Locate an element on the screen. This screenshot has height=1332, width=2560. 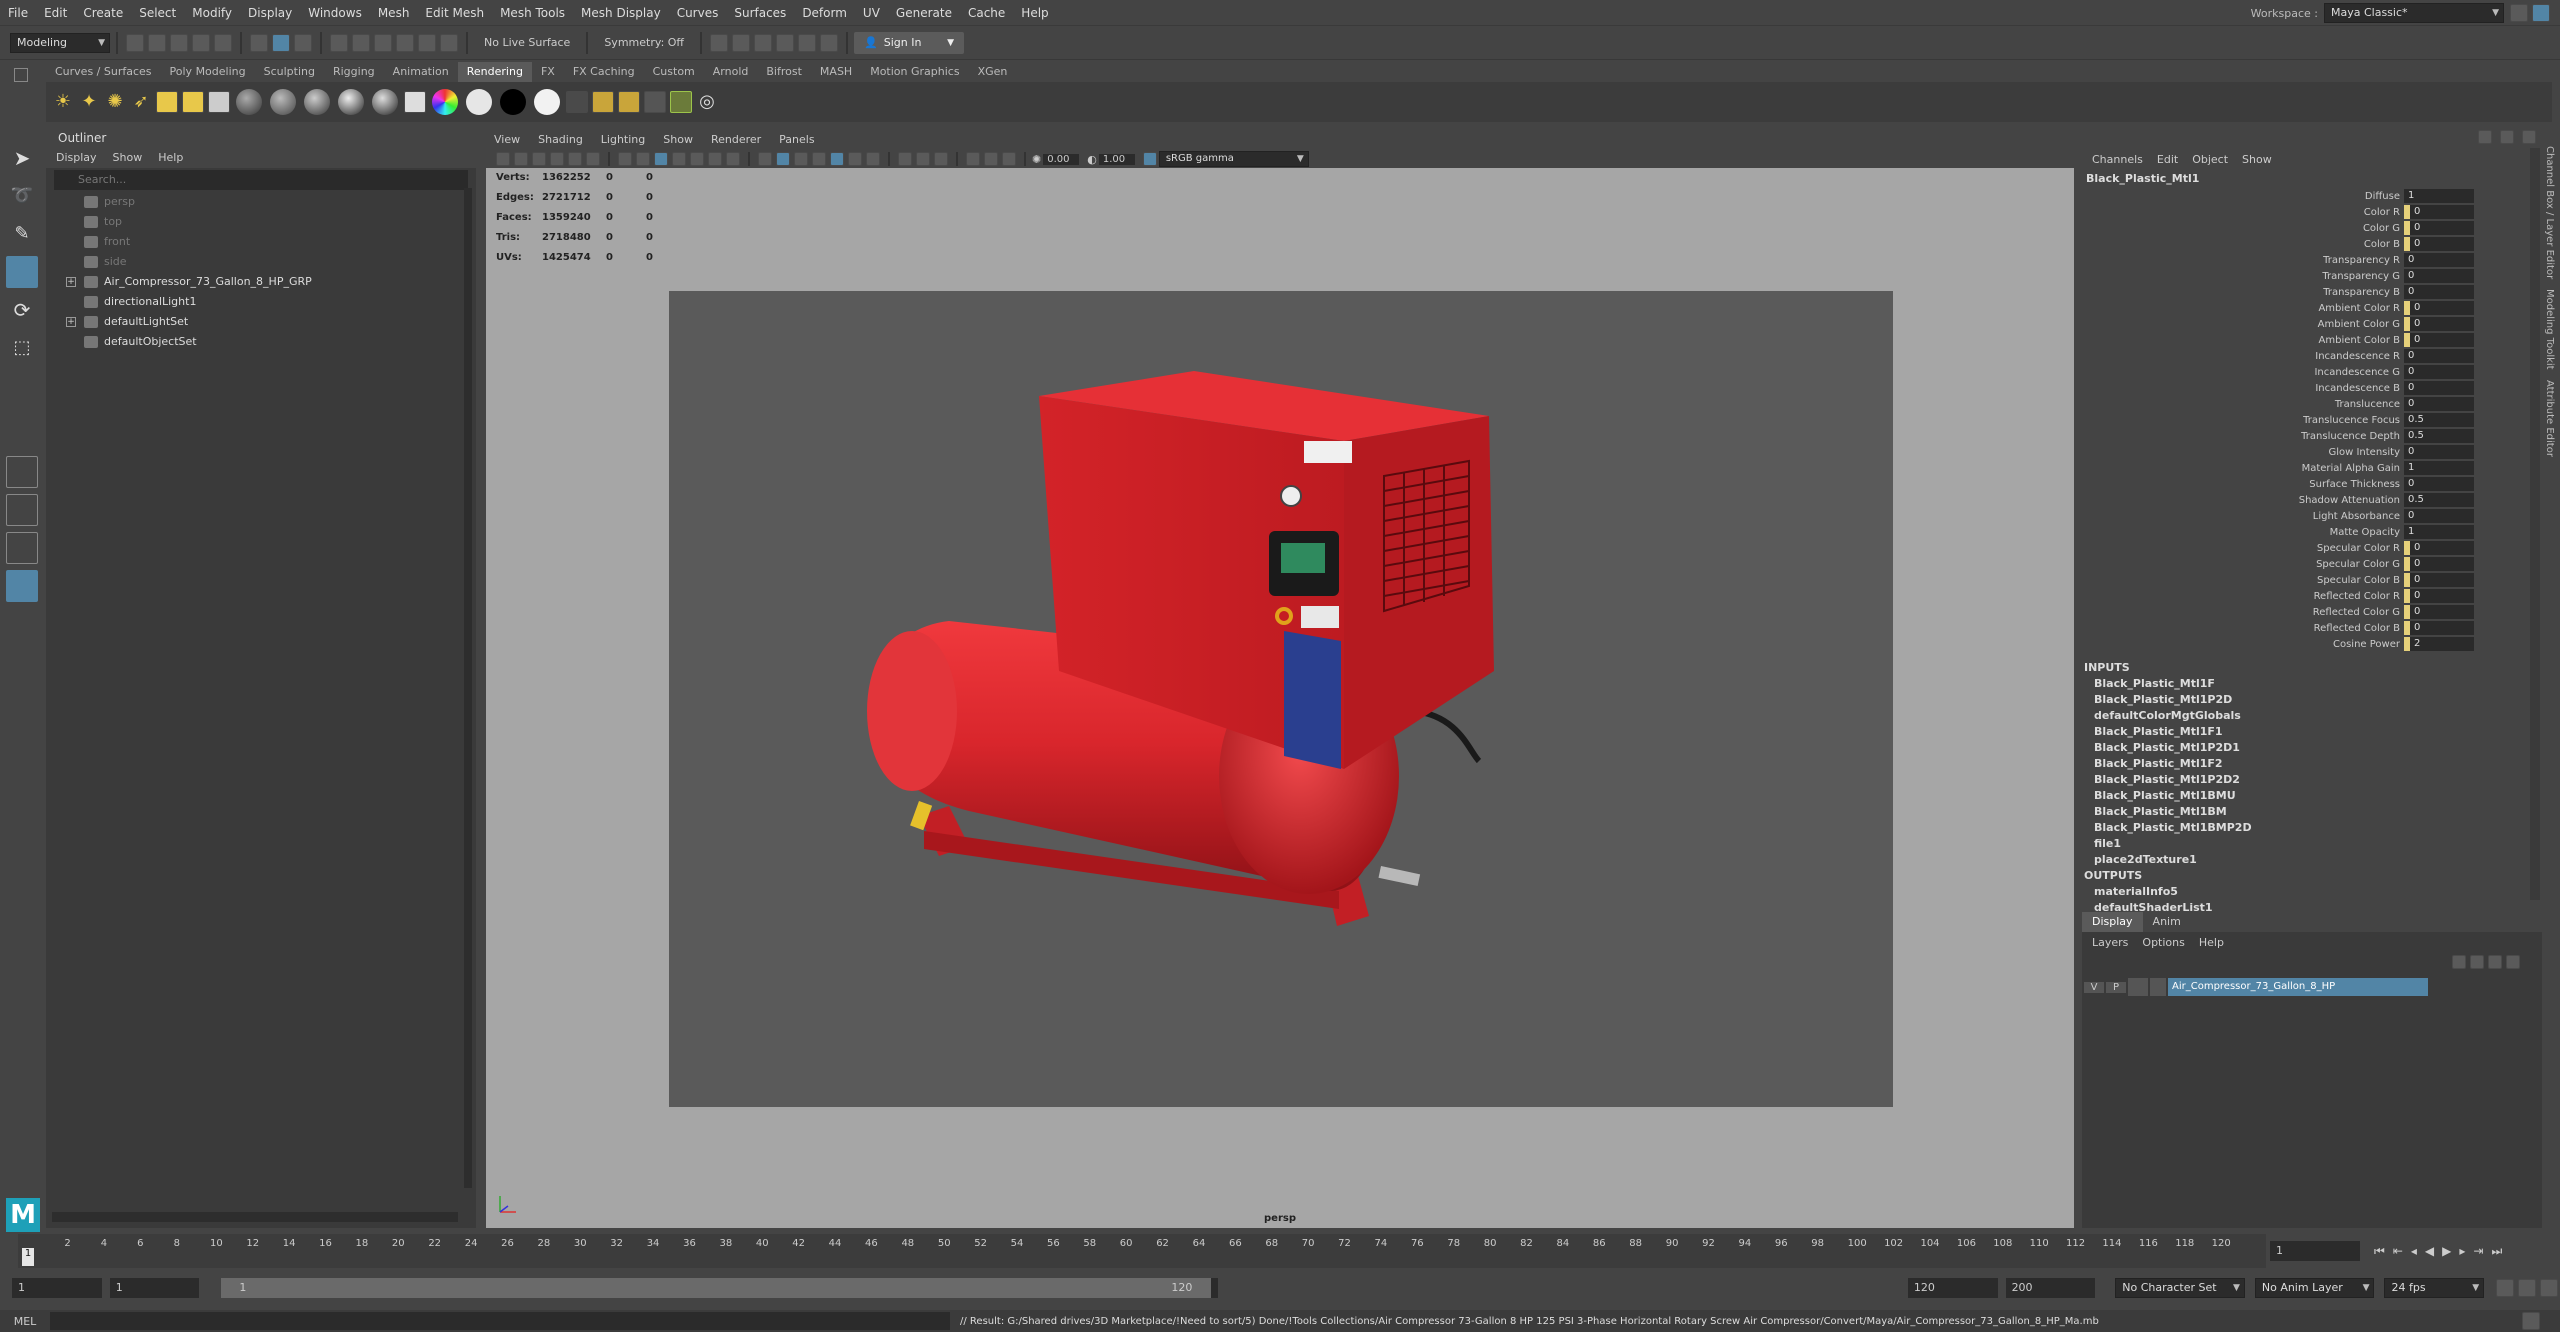
shelf-tab-bifrost: Bifrost is located at coordinates (784, 72).